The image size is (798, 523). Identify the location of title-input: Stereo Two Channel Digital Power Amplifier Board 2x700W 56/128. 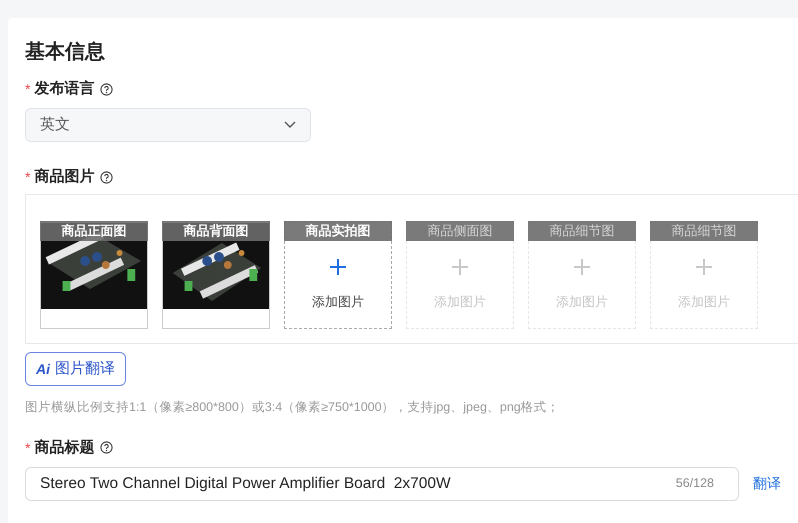
(382, 483).